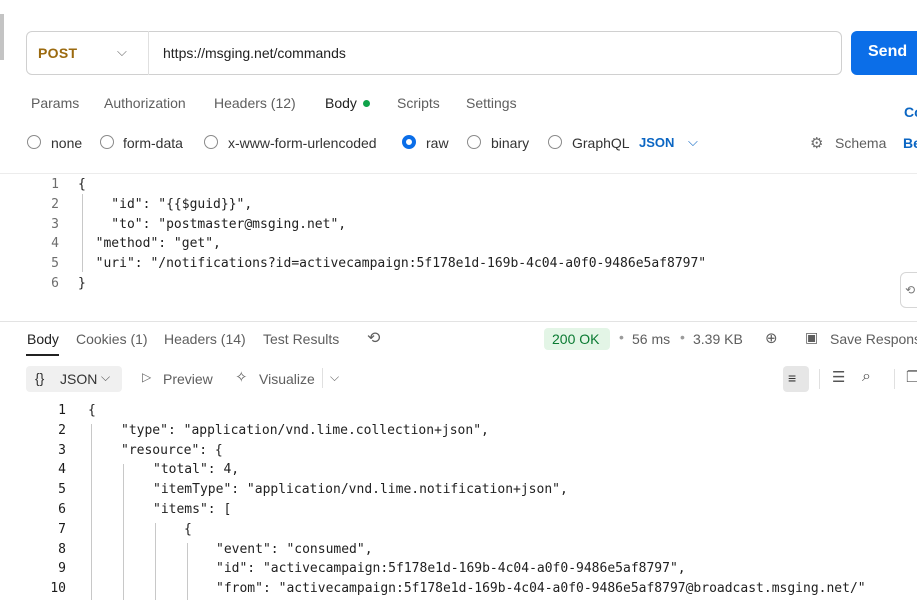 The height and width of the screenshot is (600, 917). I want to click on pane-divider, so click(458, 321).